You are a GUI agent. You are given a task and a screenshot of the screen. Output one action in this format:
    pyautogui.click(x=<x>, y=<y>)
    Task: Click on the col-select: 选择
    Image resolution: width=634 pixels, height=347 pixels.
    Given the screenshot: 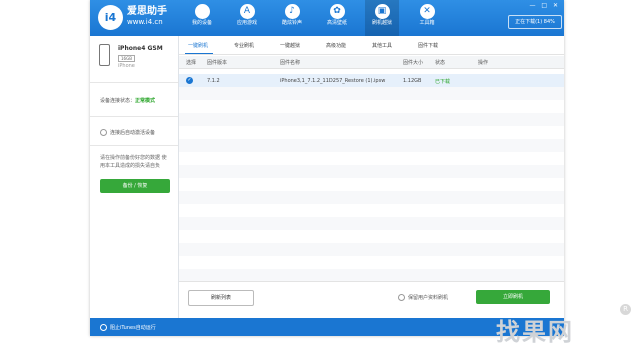 What is the action you would take?
    pyautogui.click(x=191, y=63)
    